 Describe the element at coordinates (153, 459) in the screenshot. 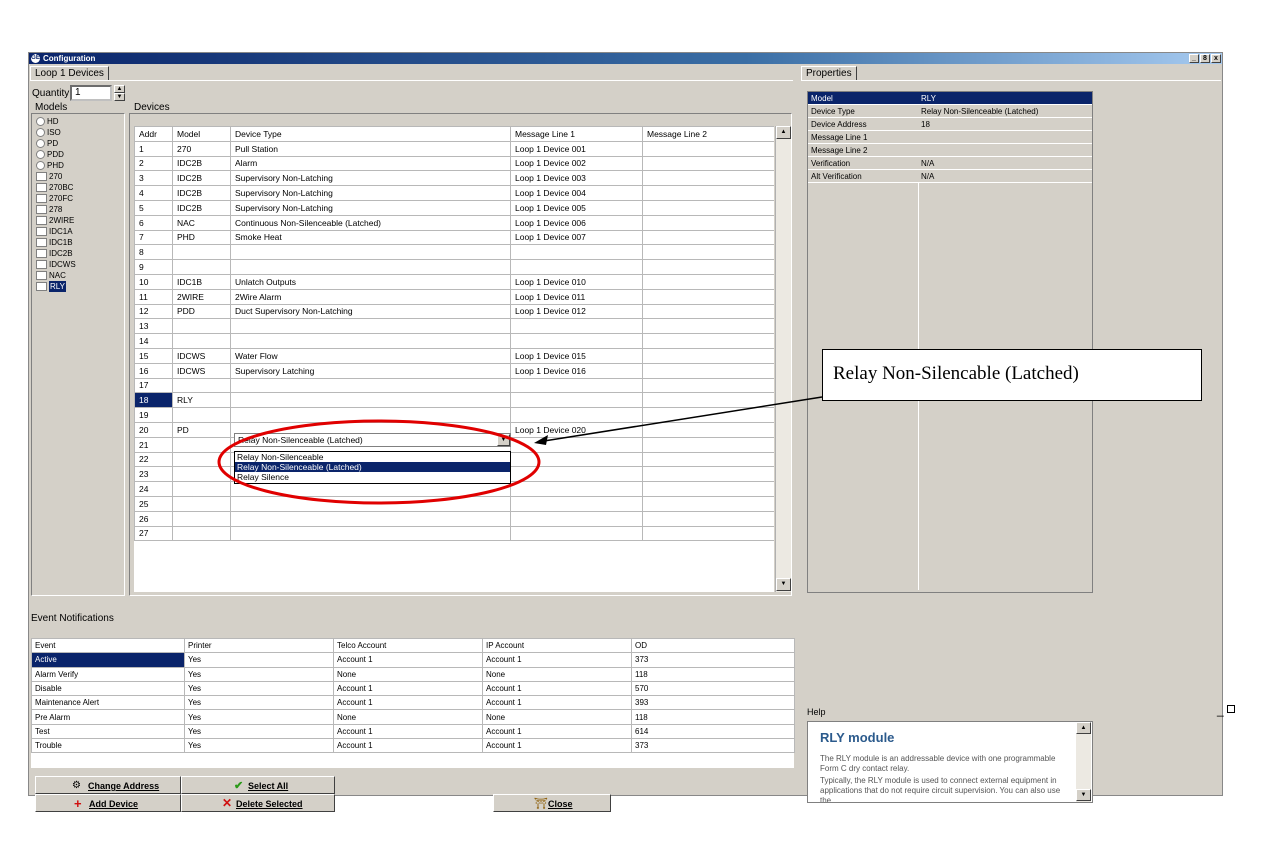

I see `device-addr: 22` at that location.